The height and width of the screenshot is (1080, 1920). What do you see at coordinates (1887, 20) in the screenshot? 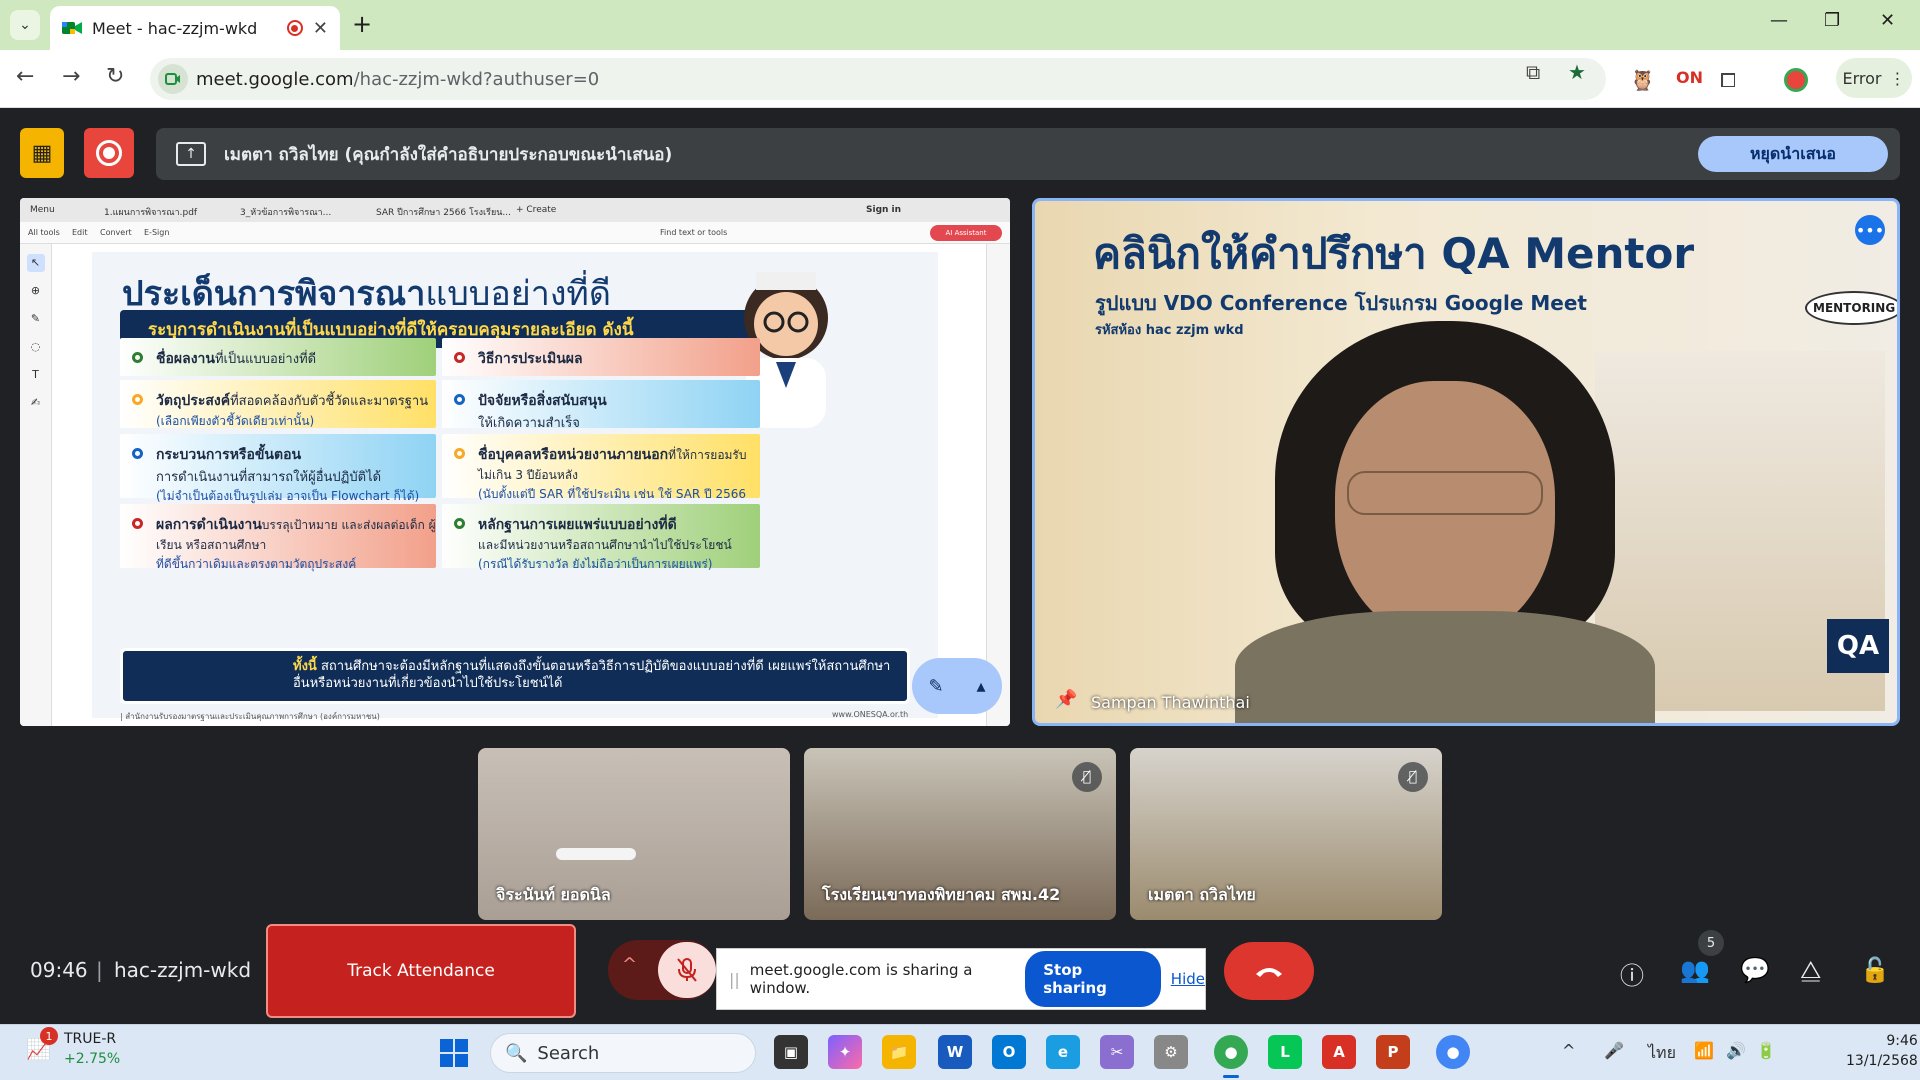
I see `close-window-icon: ✕` at bounding box center [1887, 20].